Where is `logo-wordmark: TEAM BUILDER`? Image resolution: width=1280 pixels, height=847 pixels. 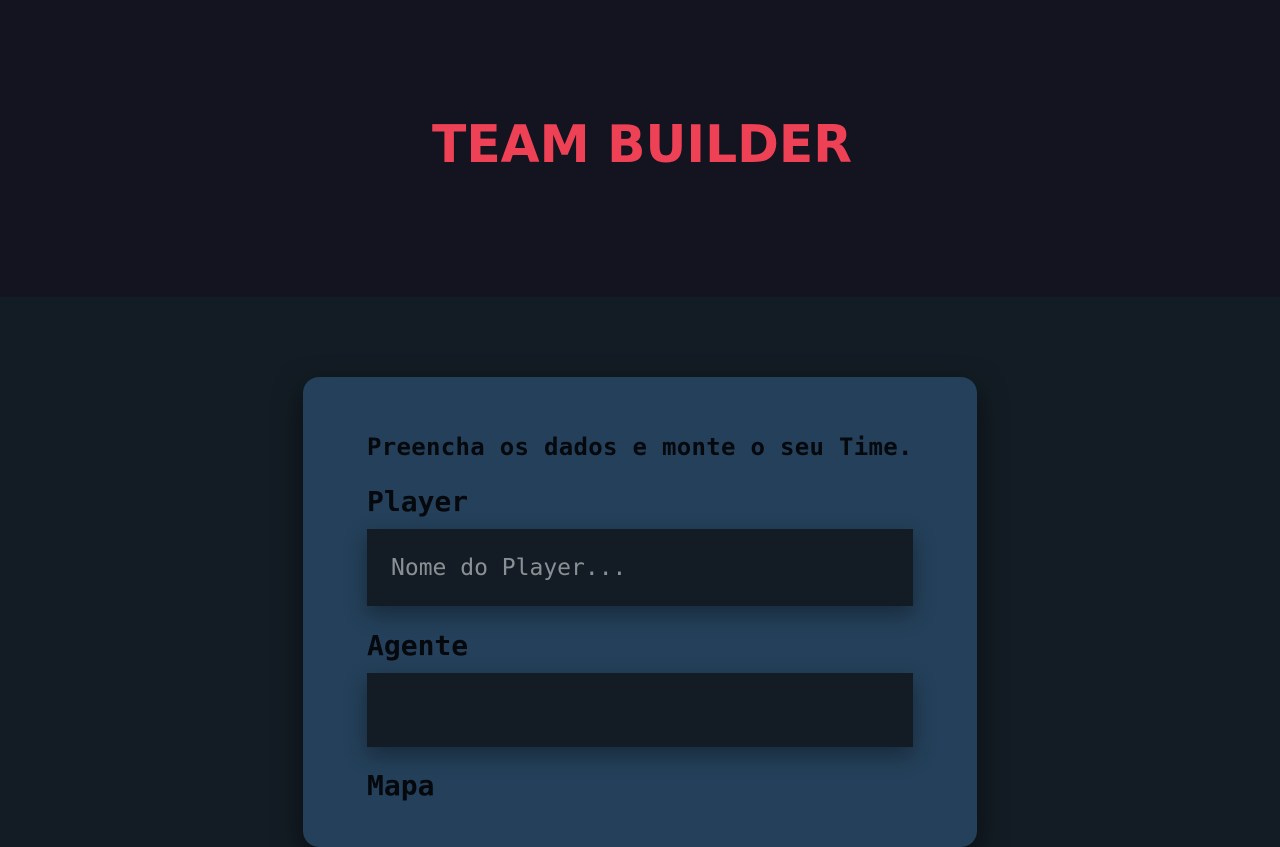
logo-wordmark: TEAM BUILDER is located at coordinates (642, 142).